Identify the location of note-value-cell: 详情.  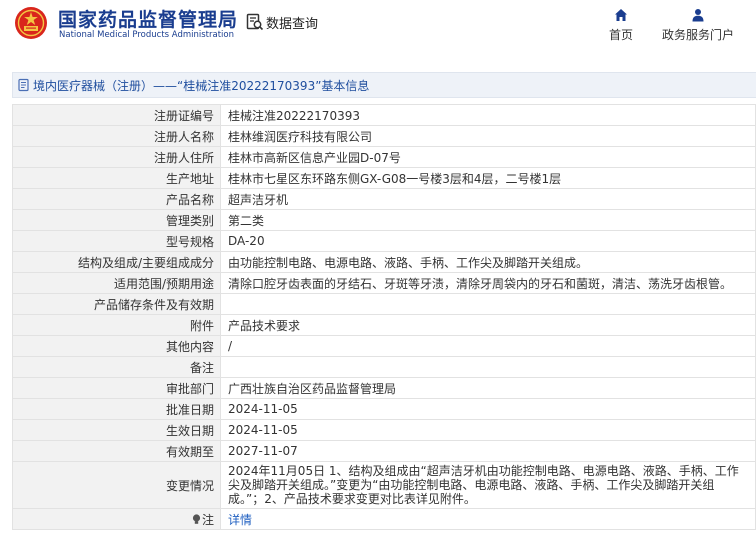
(488, 519).